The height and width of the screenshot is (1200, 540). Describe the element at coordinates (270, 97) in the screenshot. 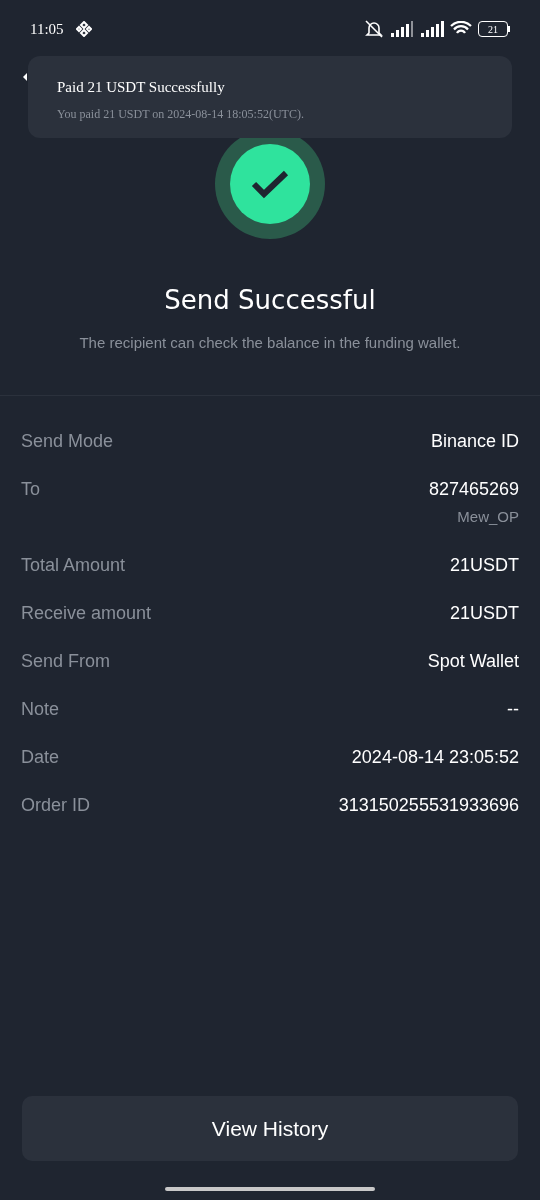

I see `notification-banner: Paid 21 USDT Successfully You paid 21 USDT on 2024-08-14 18:05:52(UTC).` at that location.